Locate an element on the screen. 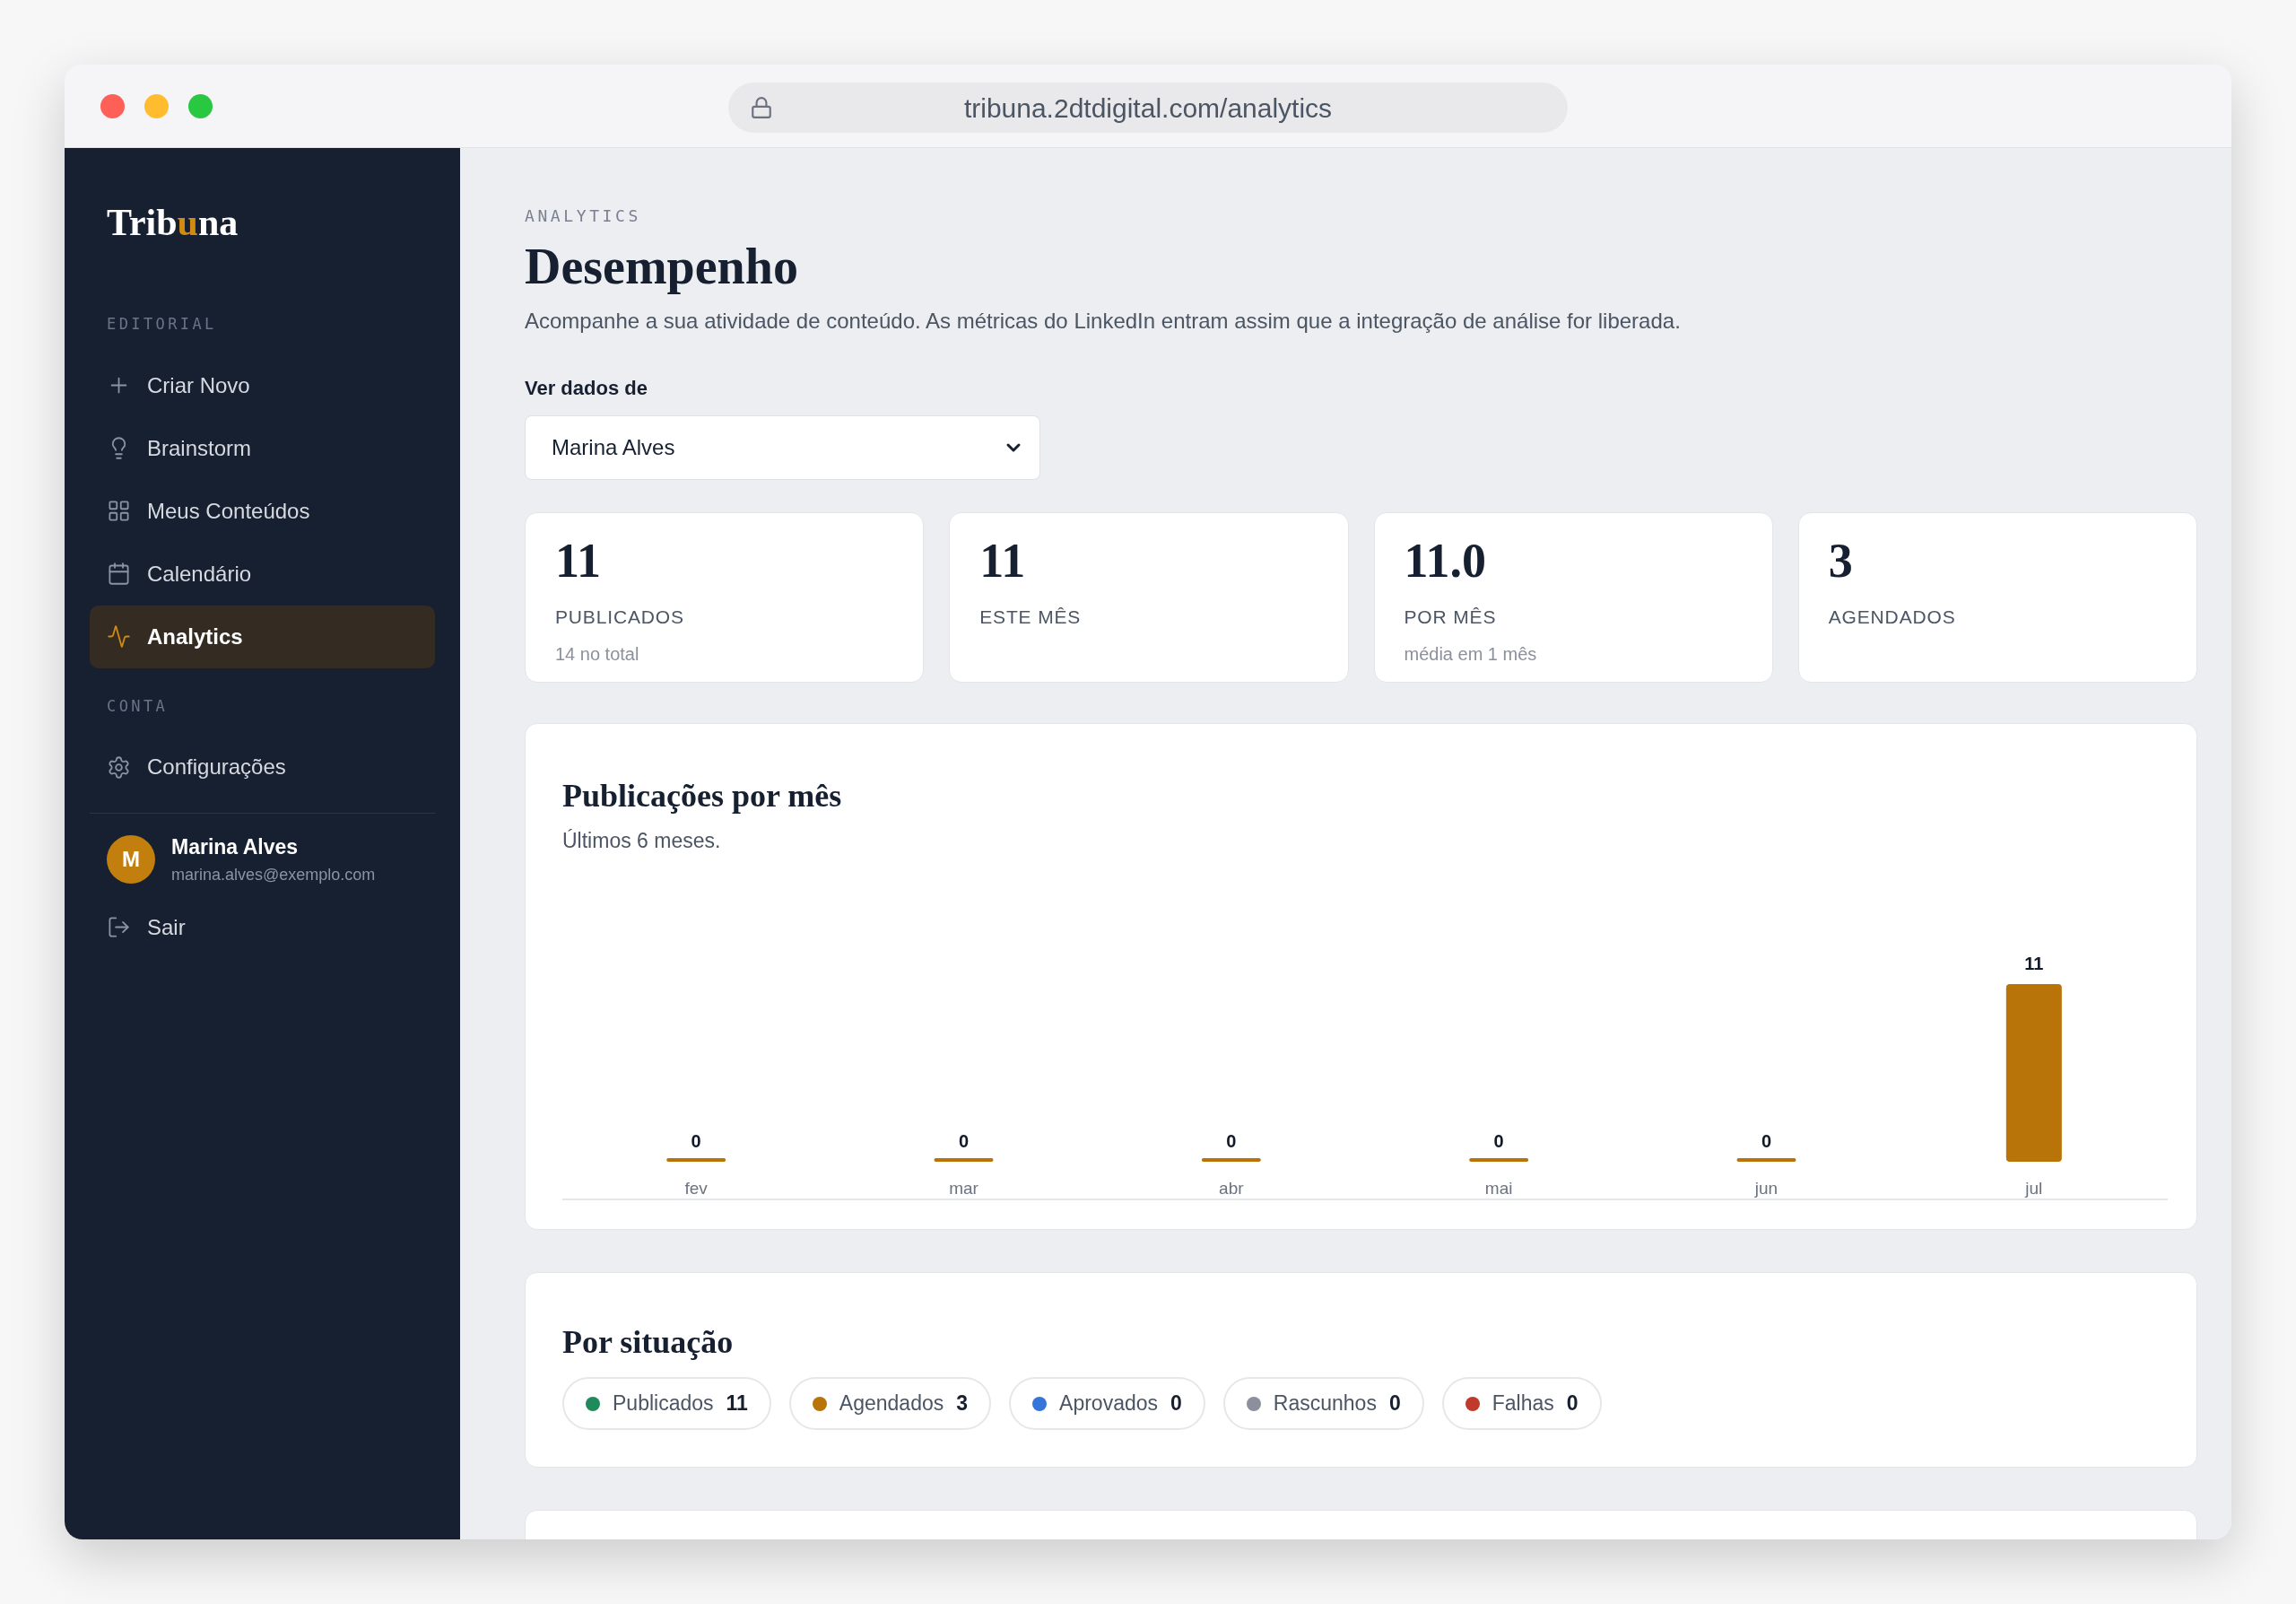 The height and width of the screenshot is (1604, 2296). section-label: EDITORIAL is located at coordinates (162, 324).